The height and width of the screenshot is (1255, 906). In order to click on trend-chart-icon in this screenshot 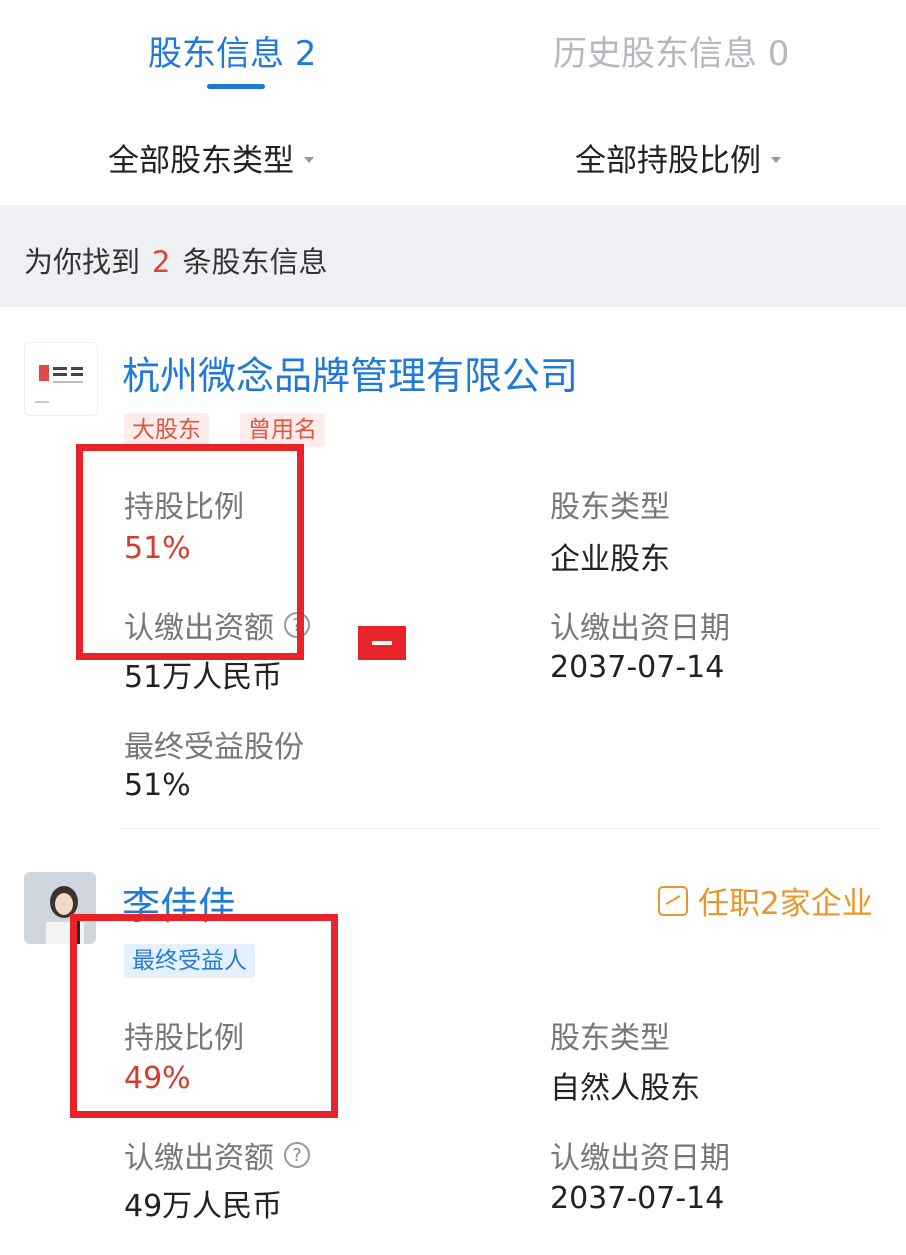, I will do `click(673, 900)`.